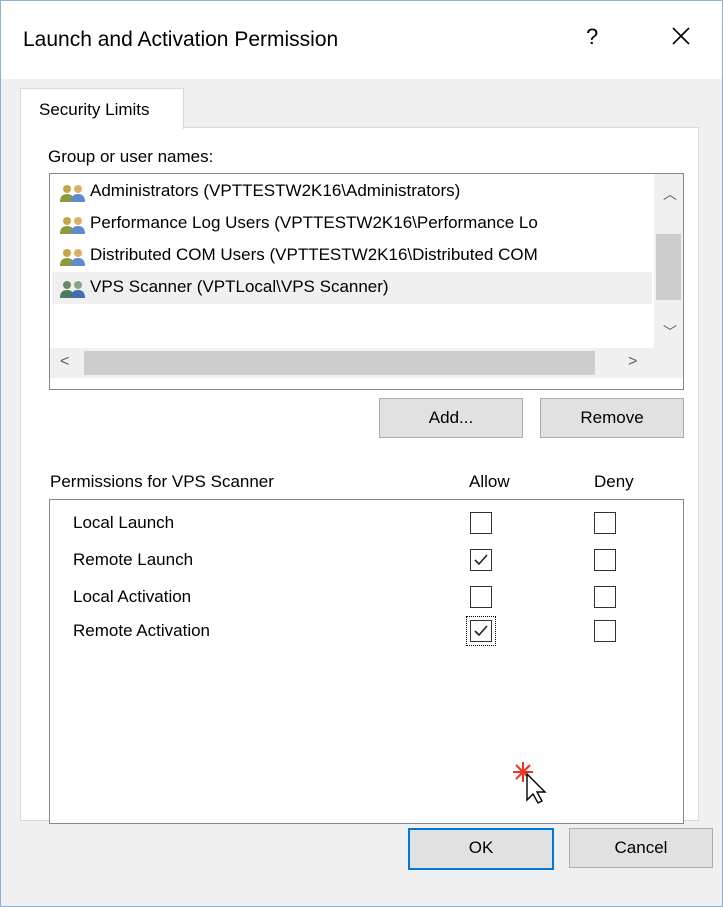  Describe the element at coordinates (641, 848) in the screenshot. I see `cancel-button: Cancel` at that location.